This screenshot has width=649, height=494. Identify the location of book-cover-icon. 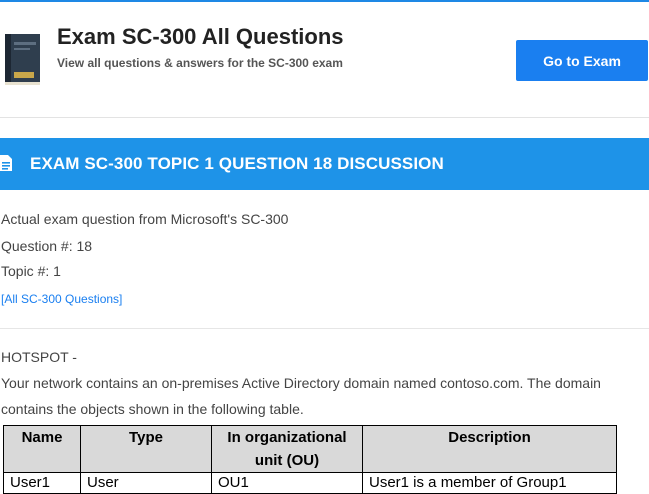
(22, 59).